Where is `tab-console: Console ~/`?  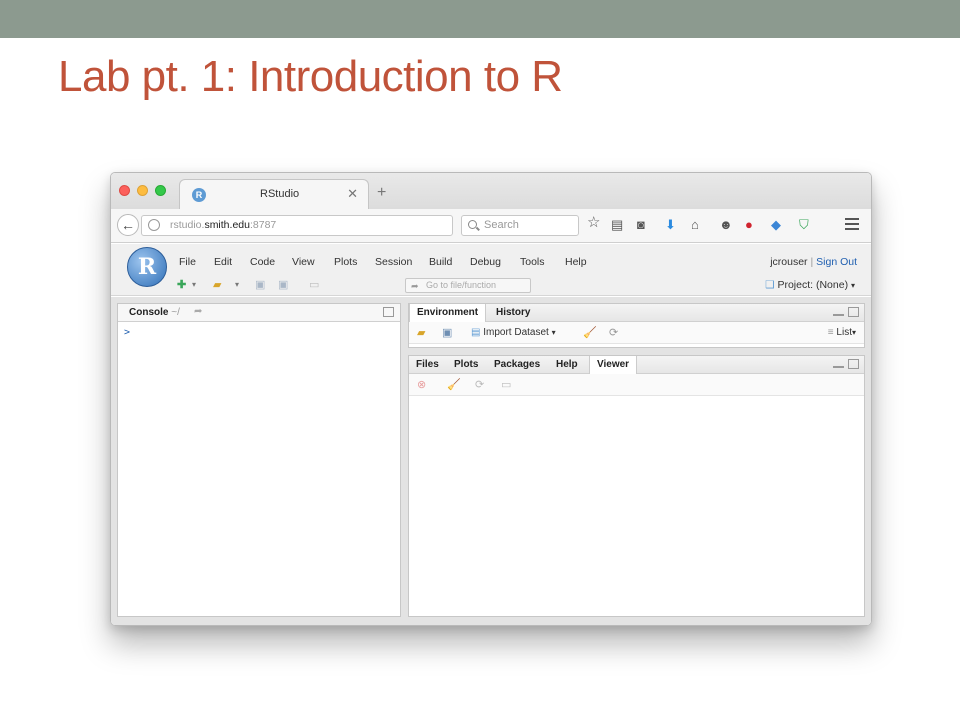 tab-console: Console ~/ is located at coordinates (154, 313).